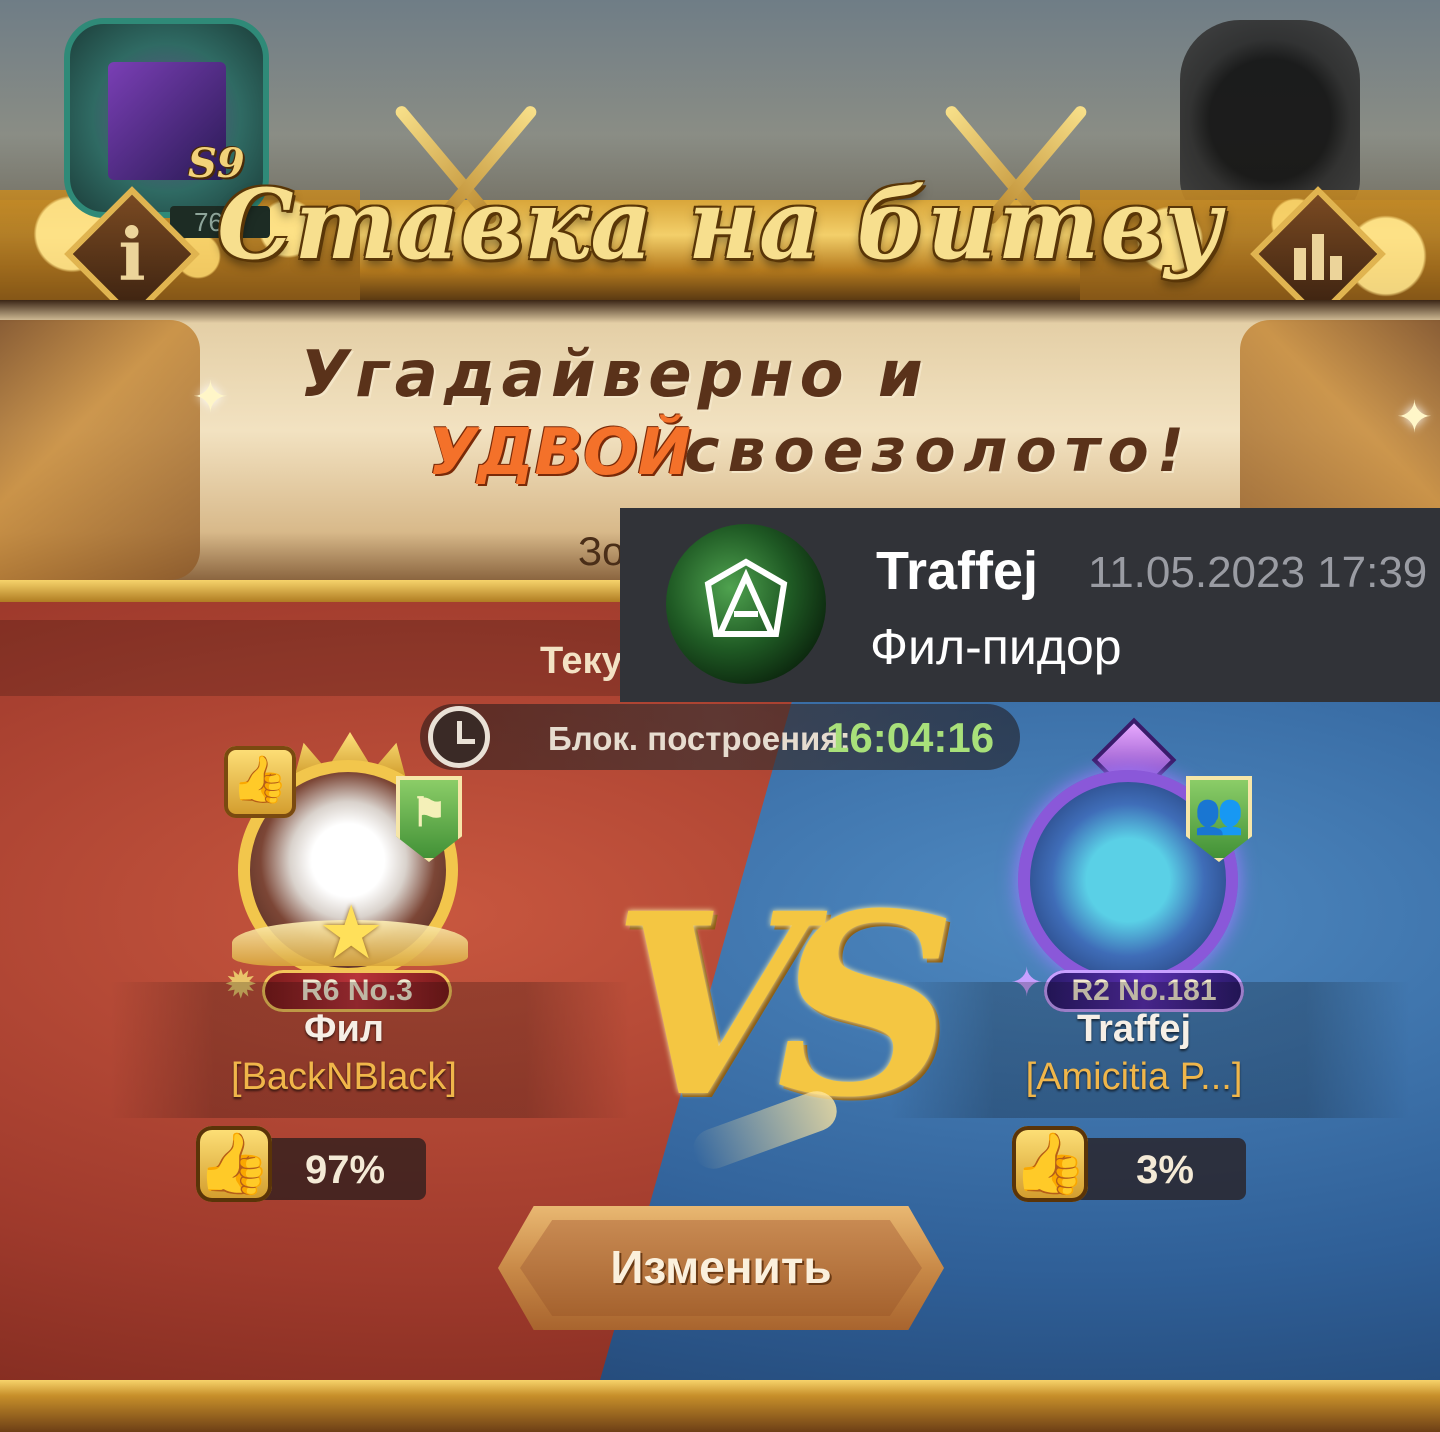 This screenshot has height=1432, width=1440. Describe the element at coordinates (1258, 572) in the screenshot. I see `chat-timestamp: 11.05.2023 17:39` at that location.